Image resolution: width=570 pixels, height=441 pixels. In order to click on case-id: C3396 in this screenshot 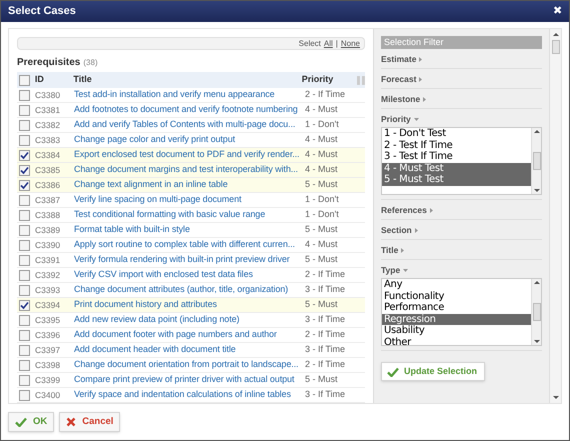, I will do `click(48, 335)`.